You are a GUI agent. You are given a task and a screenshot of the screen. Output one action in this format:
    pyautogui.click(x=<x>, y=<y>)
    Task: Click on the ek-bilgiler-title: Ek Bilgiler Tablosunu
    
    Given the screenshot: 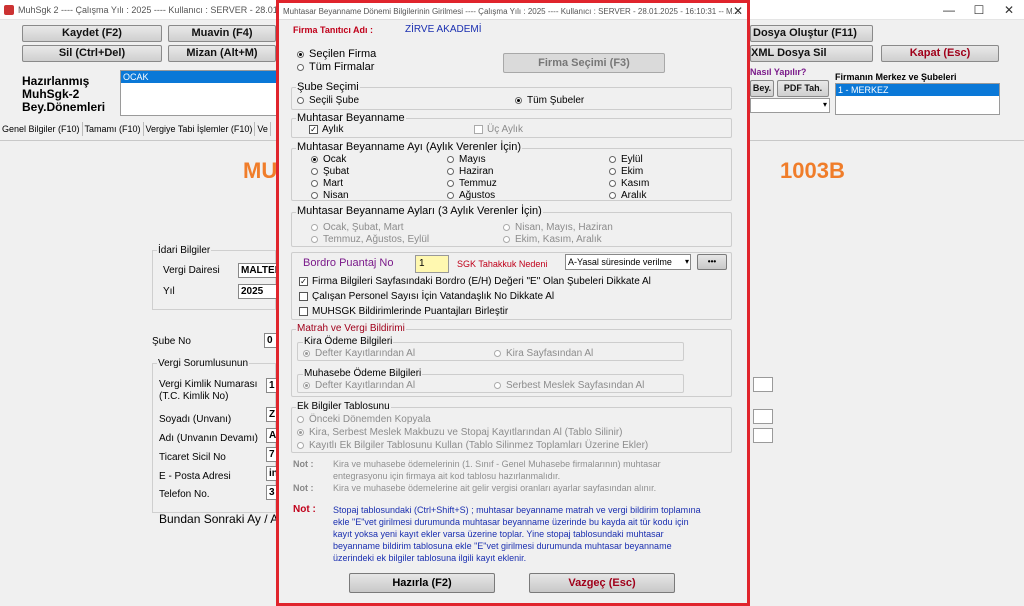 What is the action you would take?
    pyautogui.click(x=343, y=406)
    